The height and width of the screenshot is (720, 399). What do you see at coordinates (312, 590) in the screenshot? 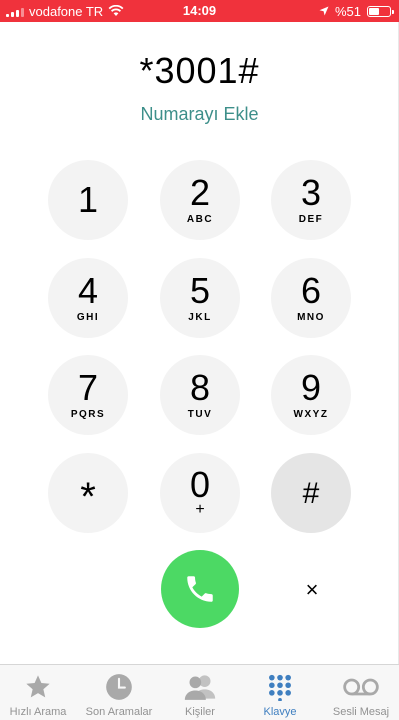
I see `delete-button: ×` at bounding box center [312, 590].